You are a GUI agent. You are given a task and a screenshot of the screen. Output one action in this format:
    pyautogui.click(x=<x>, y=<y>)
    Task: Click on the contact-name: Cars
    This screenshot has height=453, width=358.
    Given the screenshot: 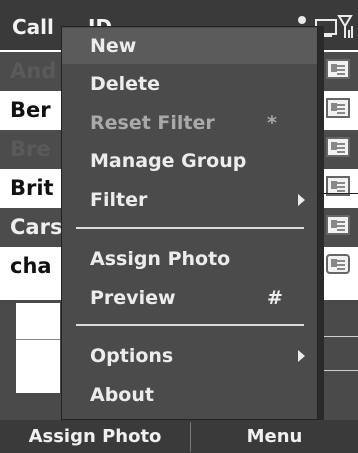 What is the action you would take?
    pyautogui.click(x=36, y=227)
    